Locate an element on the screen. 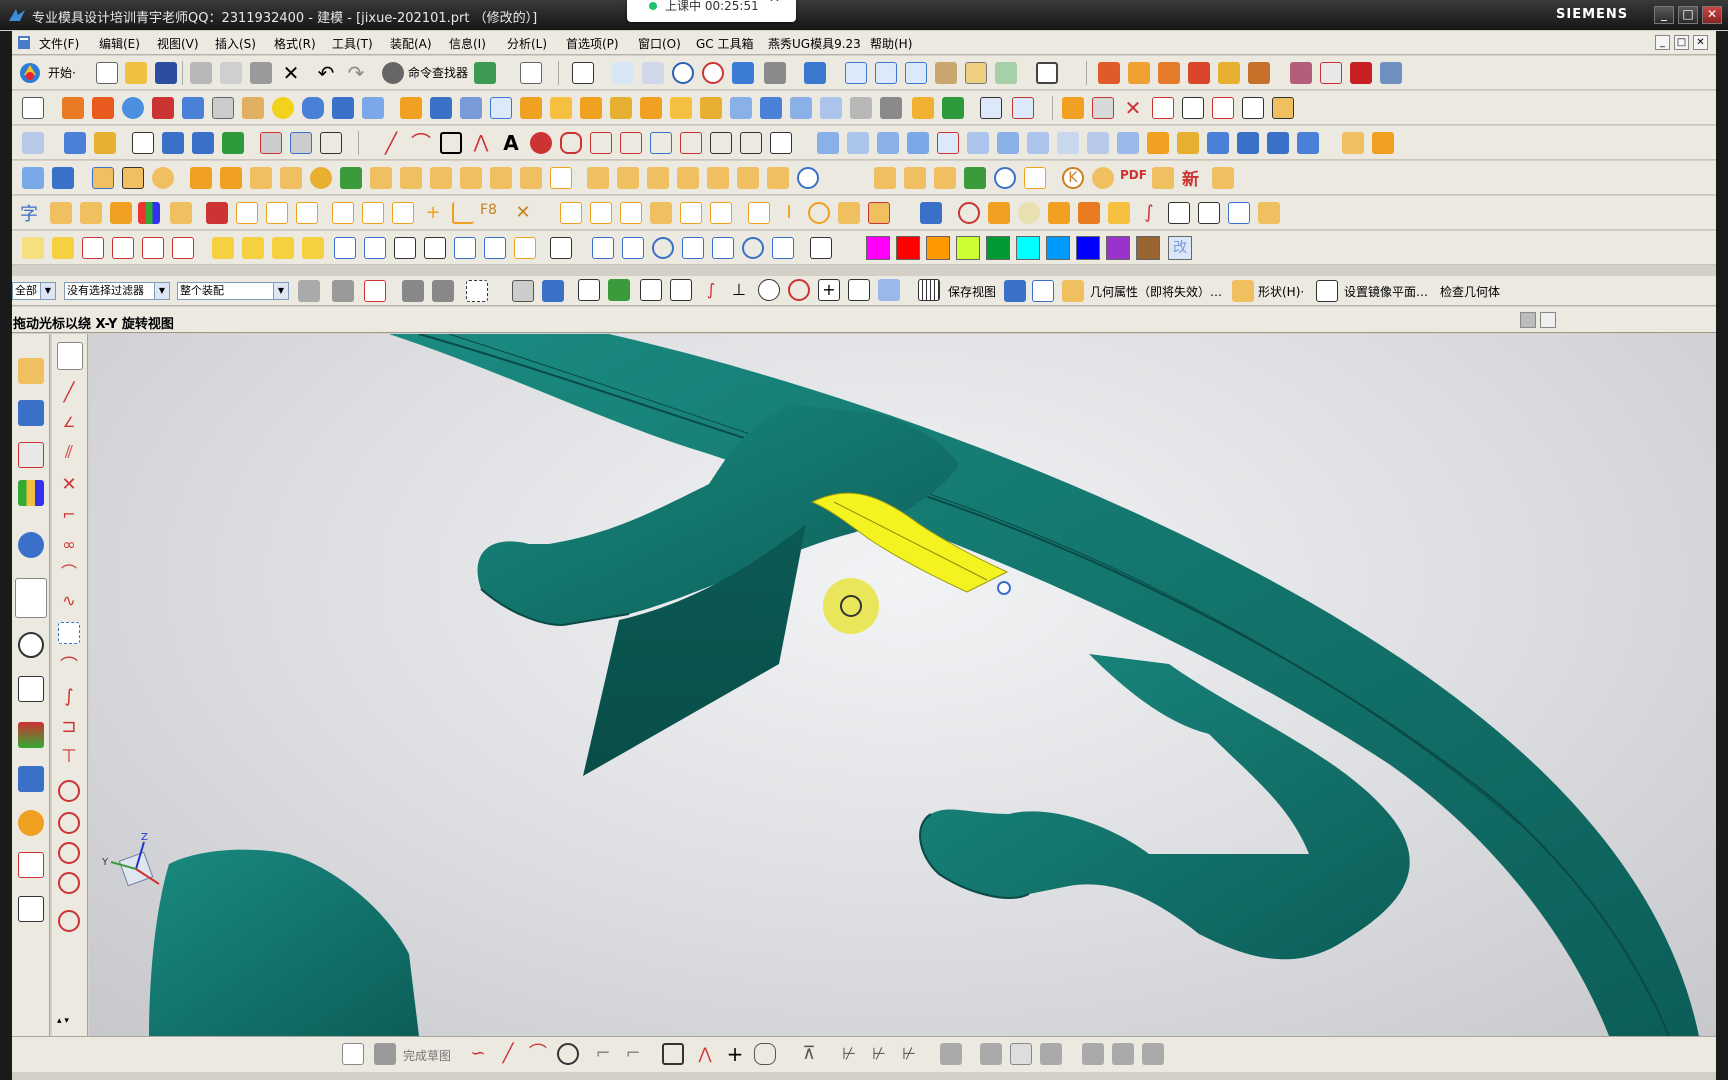 The width and height of the screenshot is (1728, 1080). hand-icon is located at coordinates (631, 213).